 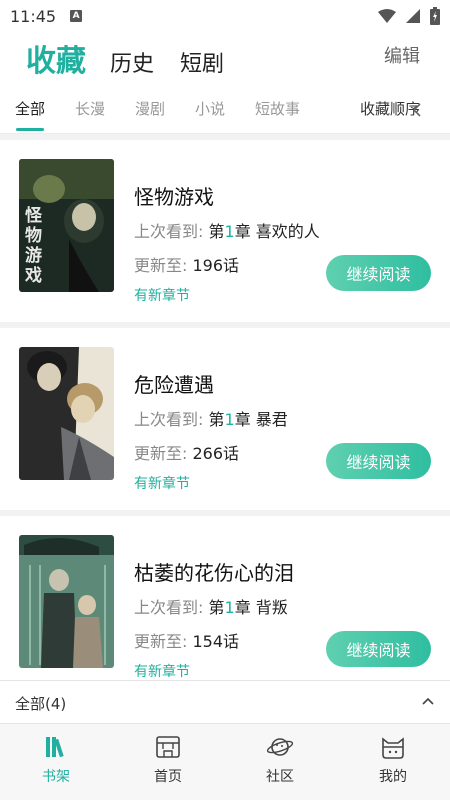 What do you see at coordinates (225, 702) in the screenshot?
I see `summary-bar: 全部(4)` at bounding box center [225, 702].